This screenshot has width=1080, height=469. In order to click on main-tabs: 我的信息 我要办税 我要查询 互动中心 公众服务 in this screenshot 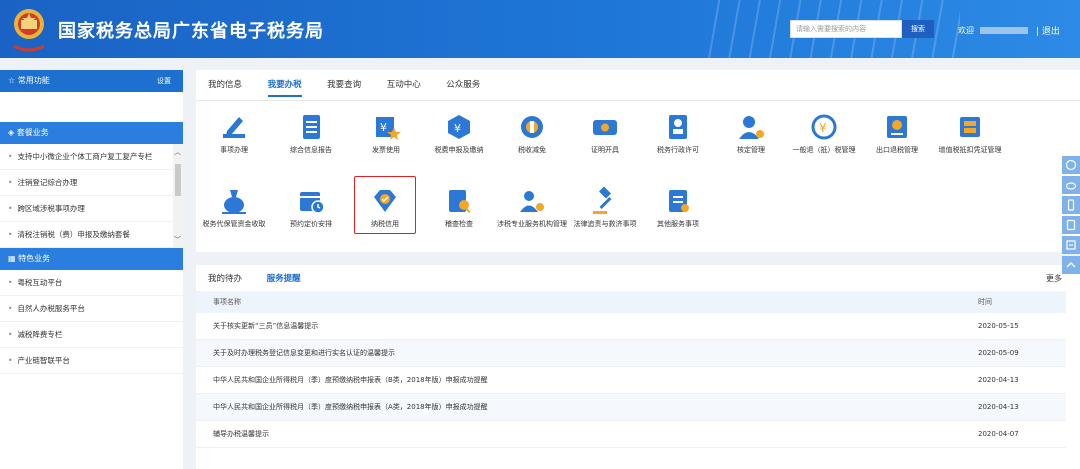, I will do `click(355, 88)`.